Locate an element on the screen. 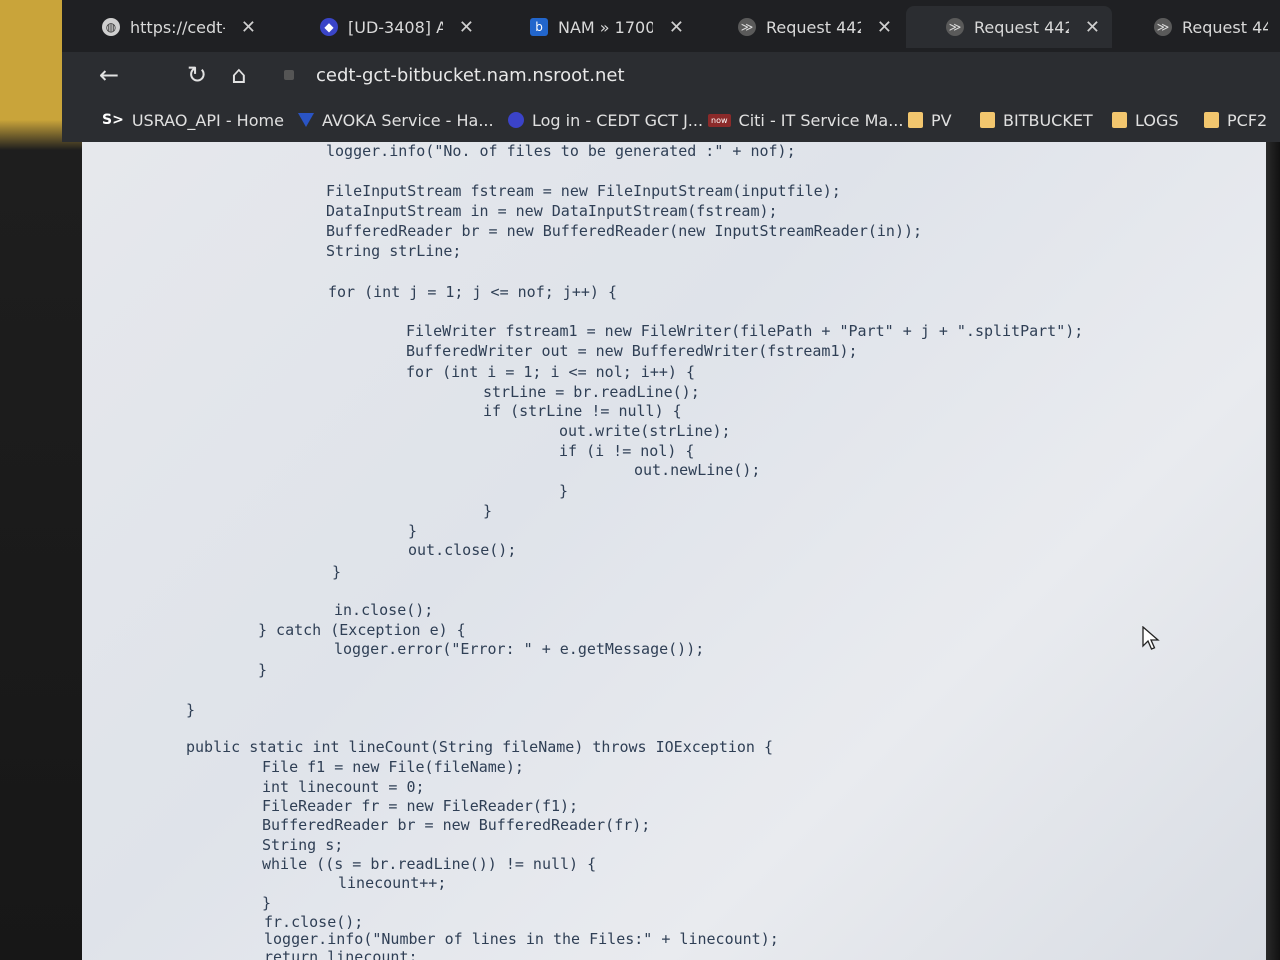 The width and height of the screenshot is (1280, 960). bookmark-label: BITBUCKET is located at coordinates (1048, 120).